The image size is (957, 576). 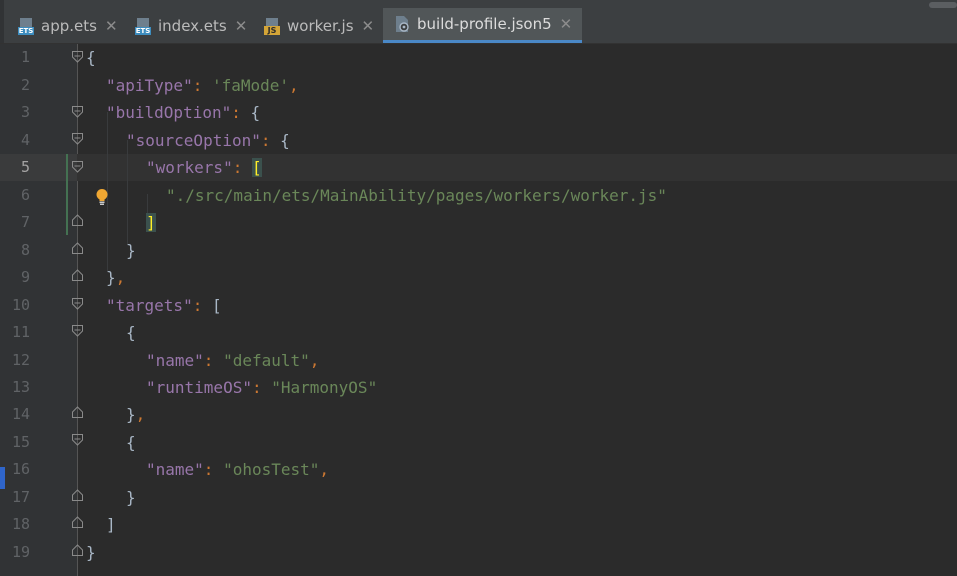 I want to click on tab-app-ets: ETS app.ets ✕, so click(x=67, y=25).